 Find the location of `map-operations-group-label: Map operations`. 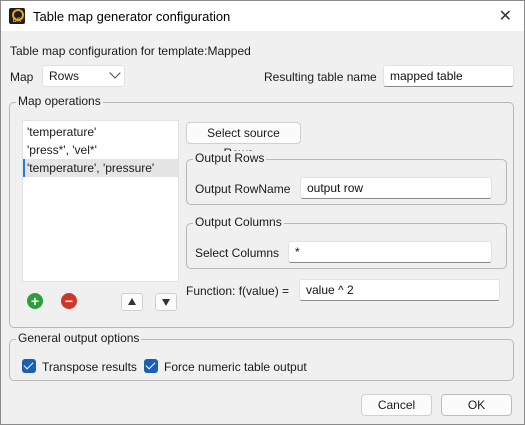

map-operations-group-label: Map operations is located at coordinates (59, 101).